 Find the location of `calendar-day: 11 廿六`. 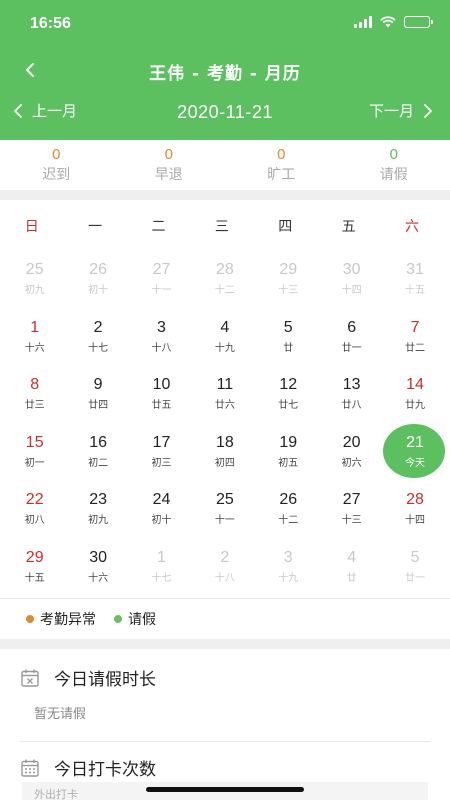

calendar-day: 11 廿六 is located at coordinates (224, 394).